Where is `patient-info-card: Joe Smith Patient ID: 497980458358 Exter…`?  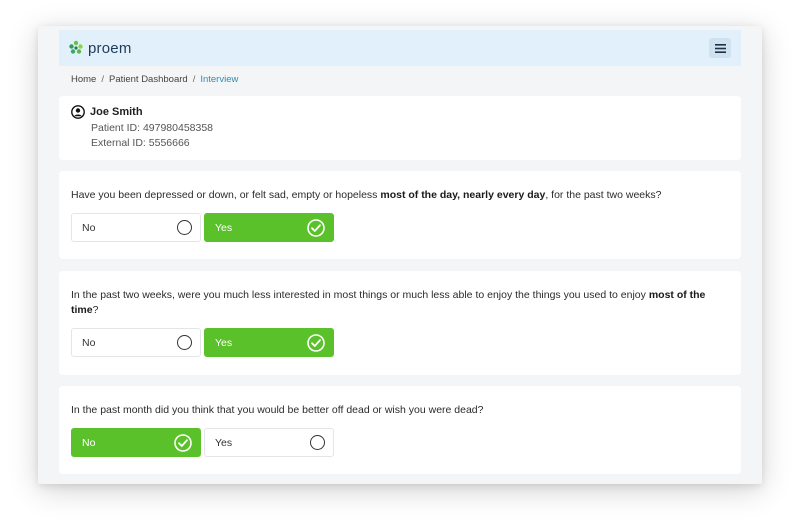
patient-info-card: Joe Smith Patient ID: 497980458358 Exter… is located at coordinates (400, 128).